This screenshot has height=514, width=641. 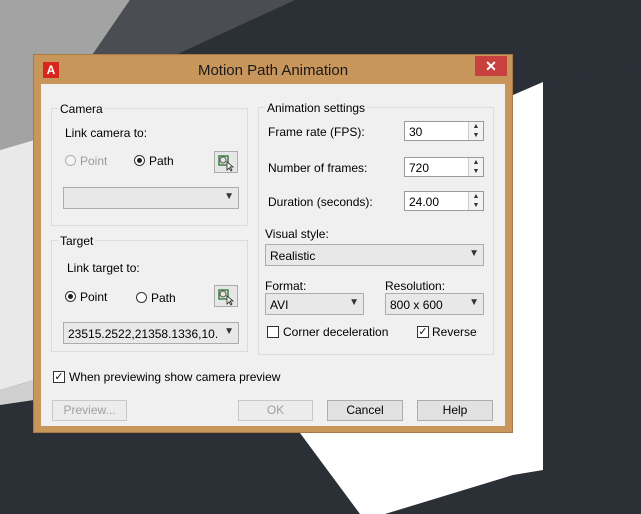 What do you see at coordinates (297, 234) in the screenshot?
I see `visual-style-label: Visual style:` at bounding box center [297, 234].